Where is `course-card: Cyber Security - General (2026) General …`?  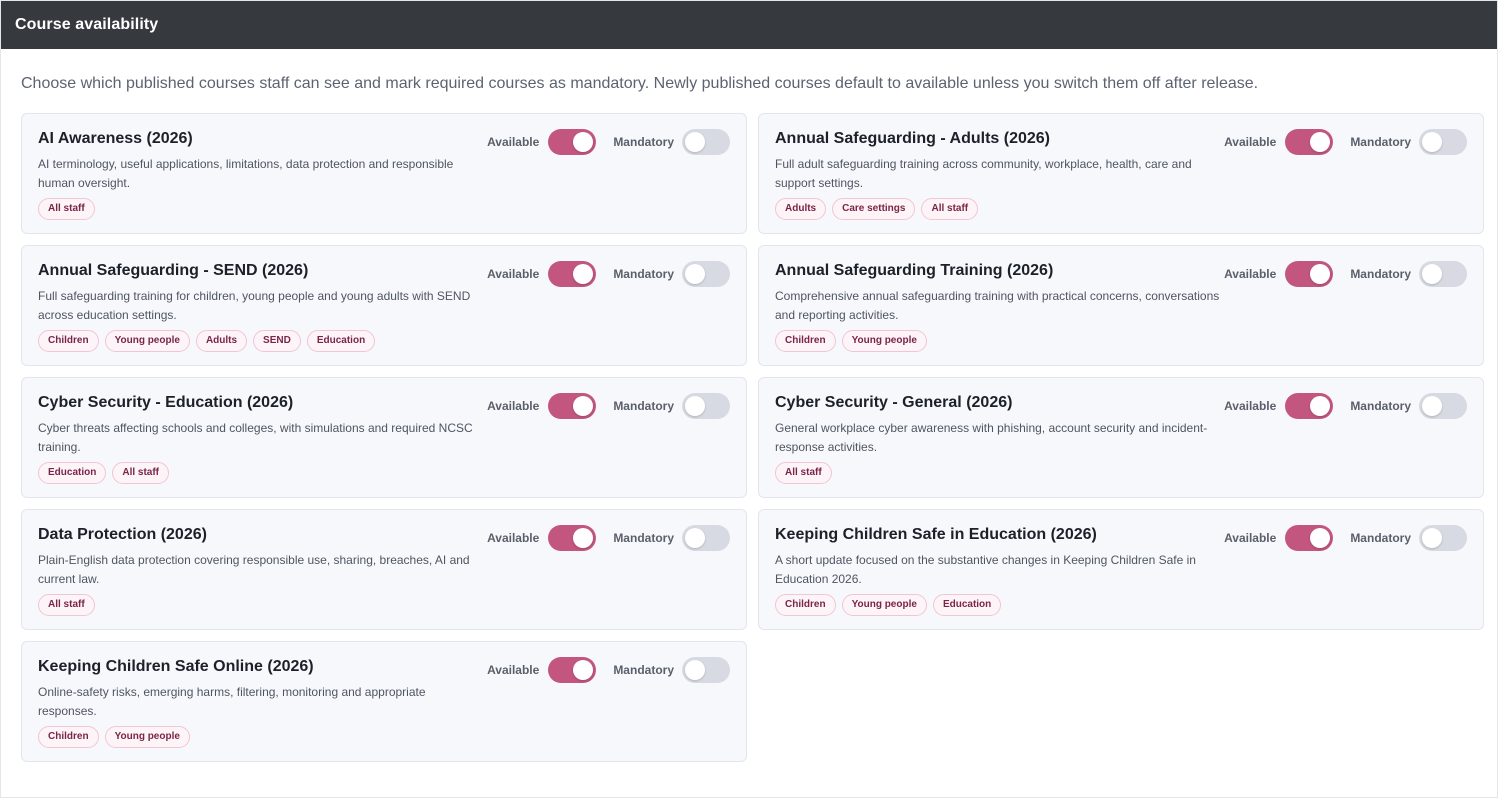 course-card: Cyber Security - General (2026) General … is located at coordinates (1121, 437).